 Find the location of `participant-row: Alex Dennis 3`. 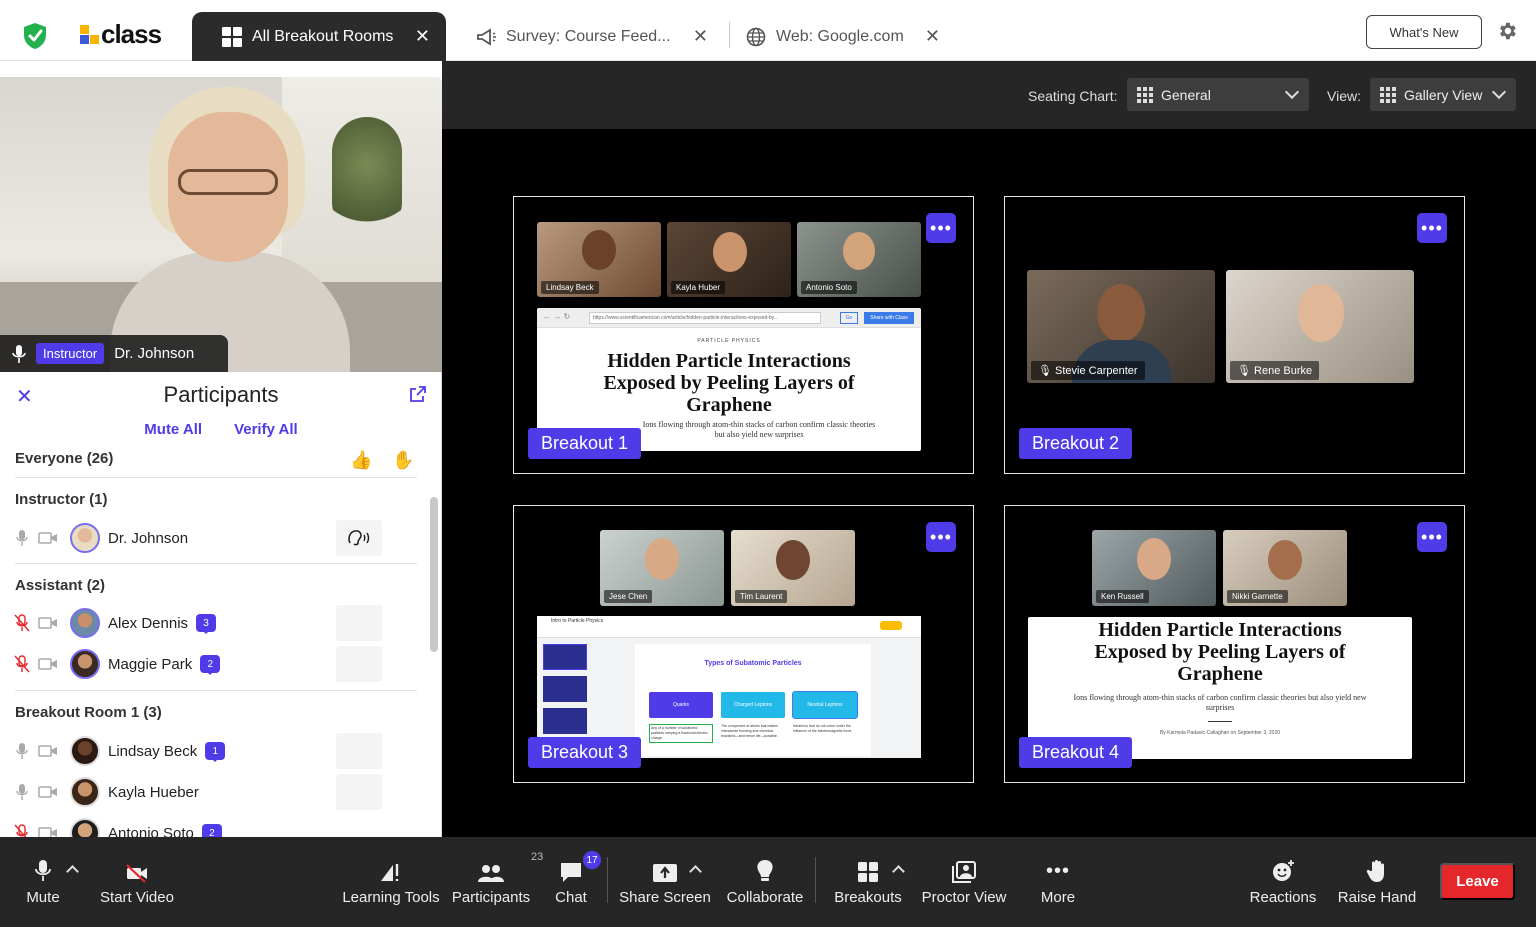

participant-row: Alex Dennis 3 is located at coordinates (217, 623).